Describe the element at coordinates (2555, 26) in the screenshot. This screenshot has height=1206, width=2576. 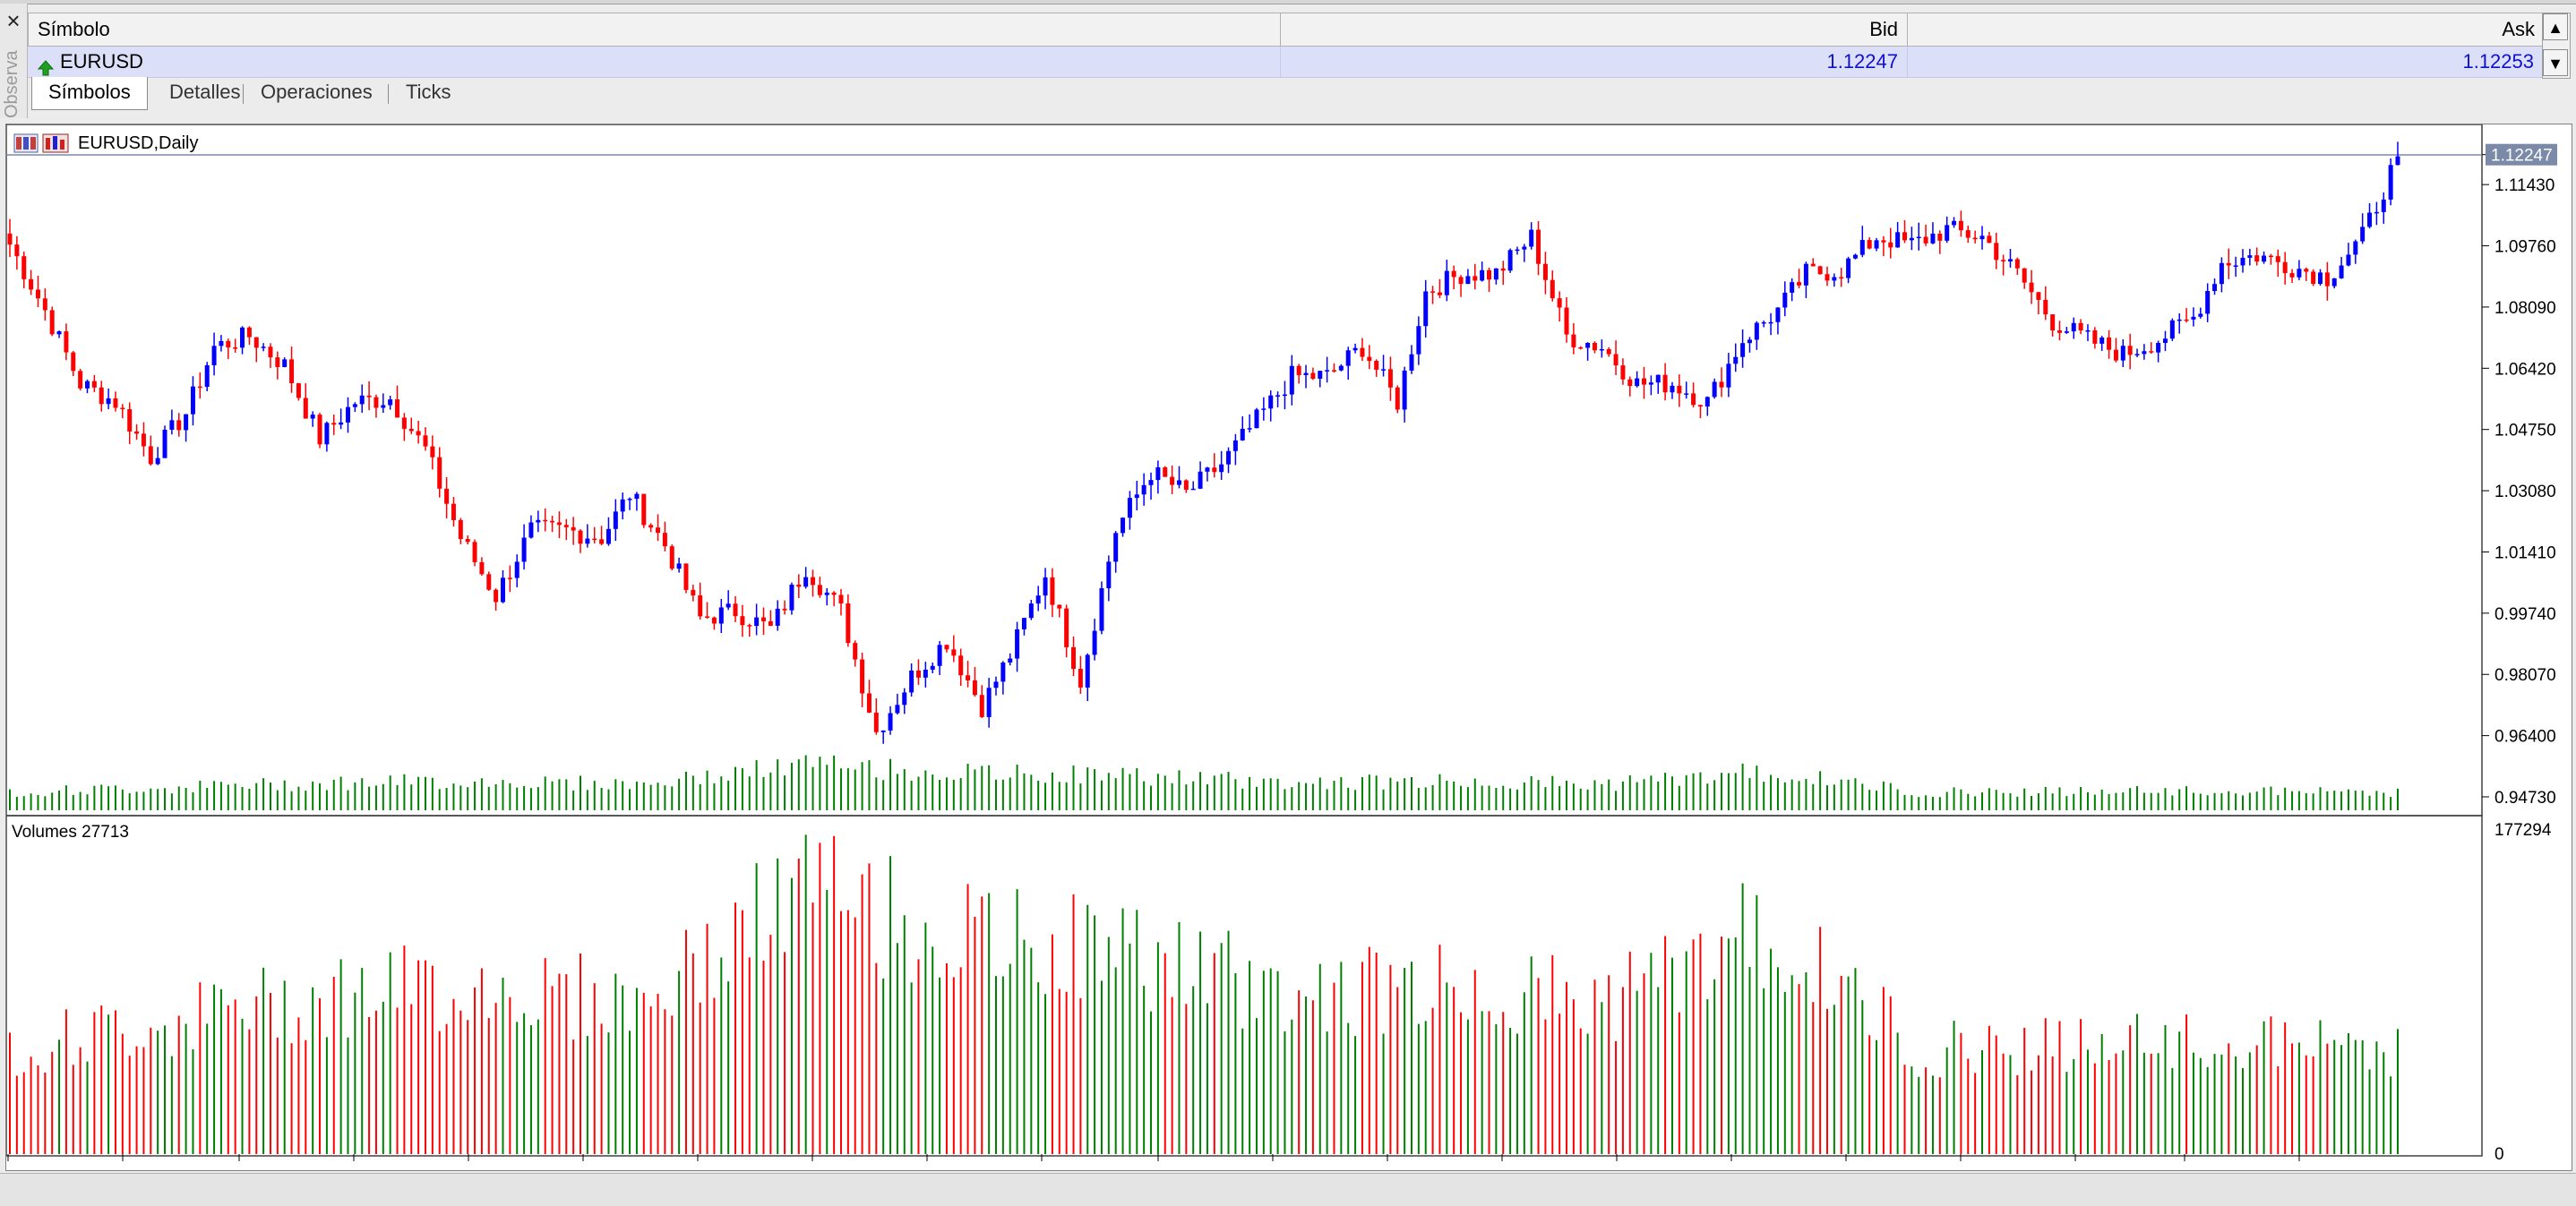
I see `scroll-up-icon: ▲` at that location.